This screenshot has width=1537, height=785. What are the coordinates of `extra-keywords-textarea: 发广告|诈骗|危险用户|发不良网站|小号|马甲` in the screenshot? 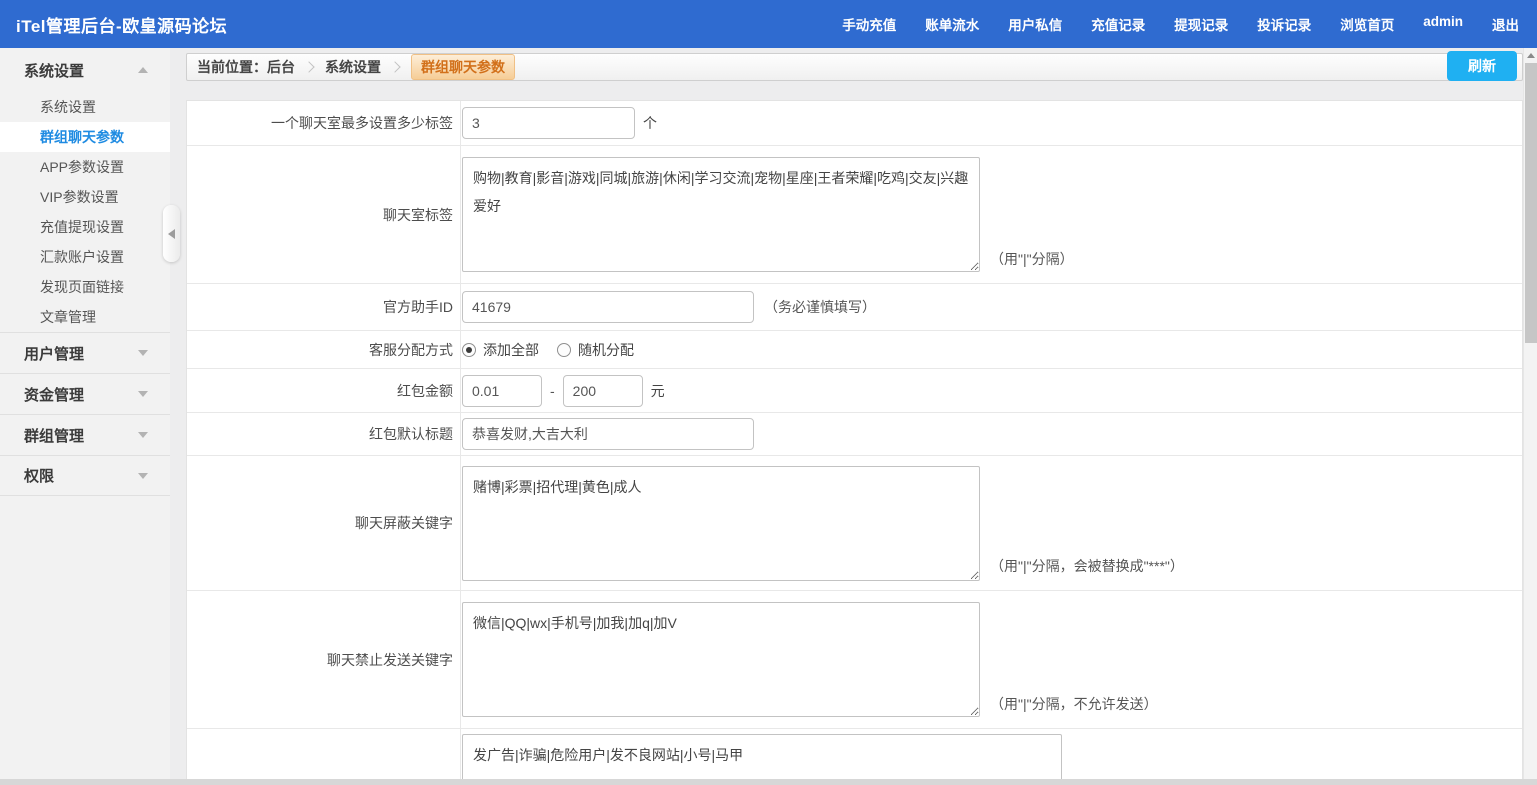 It's located at (762, 759).